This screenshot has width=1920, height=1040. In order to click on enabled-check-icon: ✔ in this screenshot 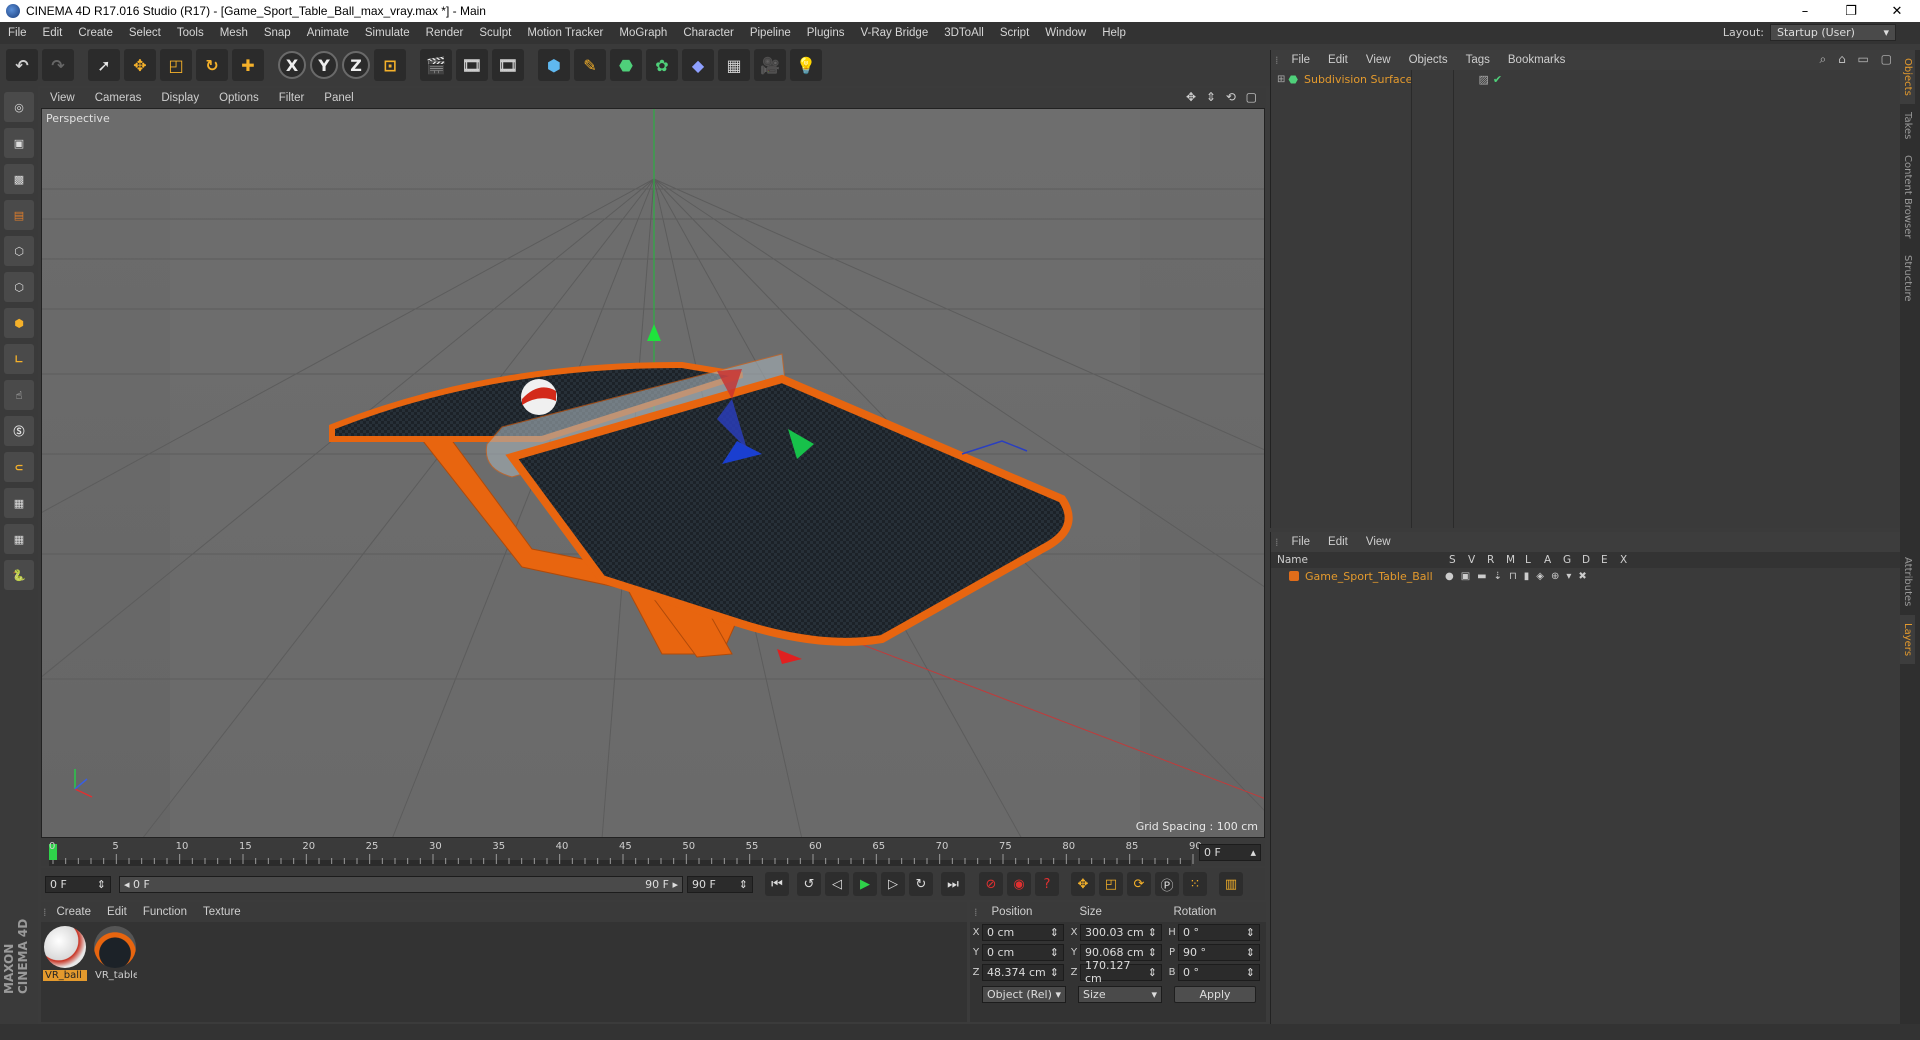, I will do `click(1497, 79)`.